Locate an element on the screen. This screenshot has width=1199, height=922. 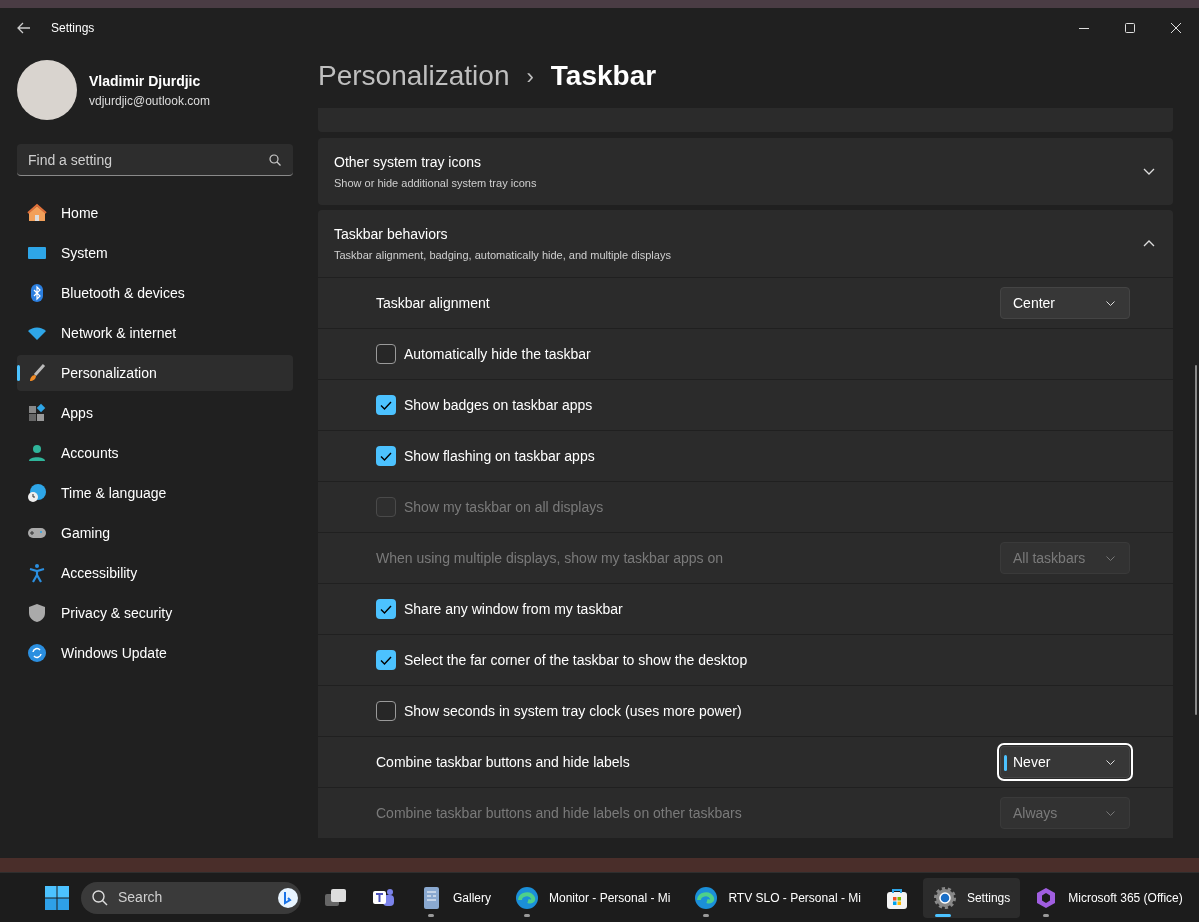
find-setting-field: Find a setting is located at coordinates (155, 160).